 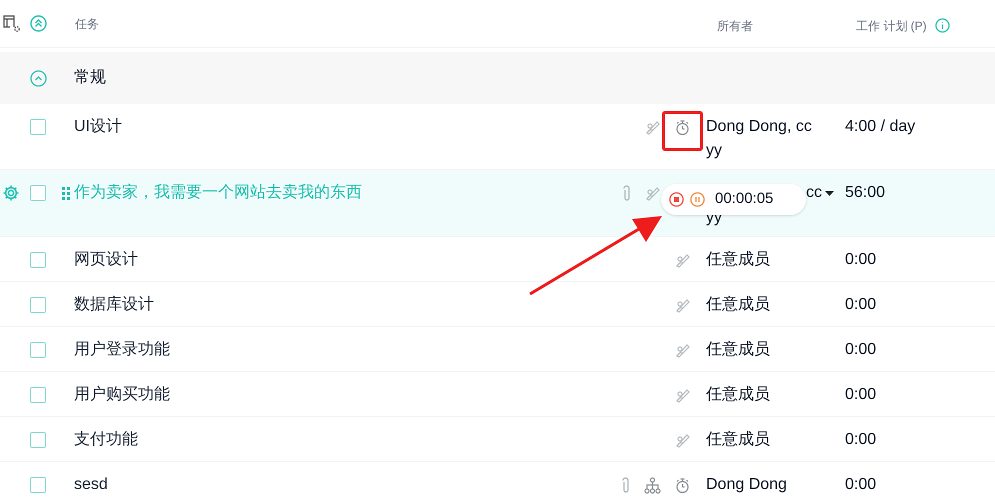 What do you see at coordinates (747, 485) in the screenshot?
I see `owner-name: Dong Dong` at bounding box center [747, 485].